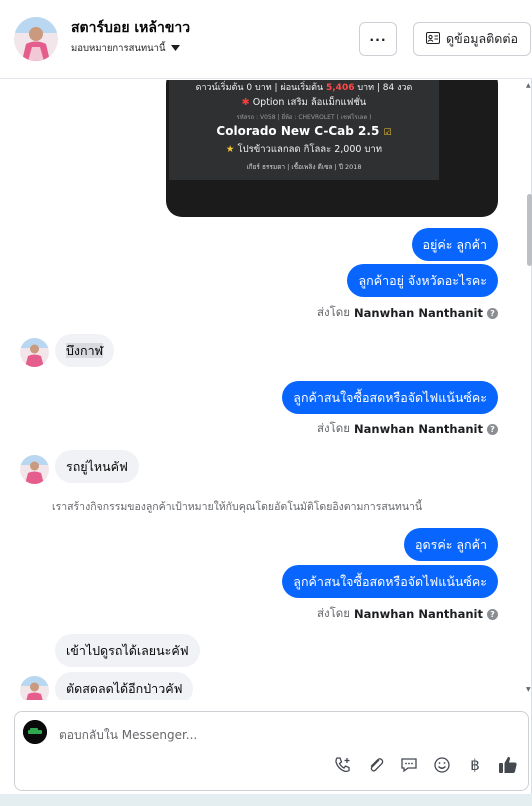 The image size is (532, 806). Describe the element at coordinates (529, 230) in the screenshot. I see `scrollbar-thumb` at that location.